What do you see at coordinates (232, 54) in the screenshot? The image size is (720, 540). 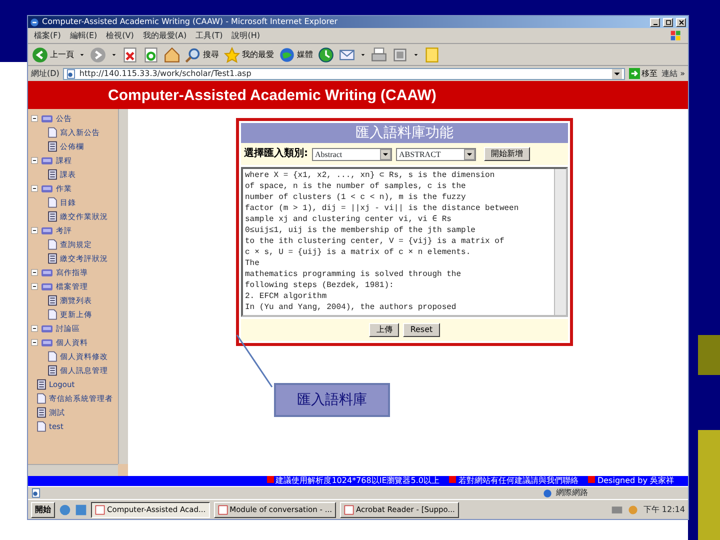 I see `star-icon` at bounding box center [232, 54].